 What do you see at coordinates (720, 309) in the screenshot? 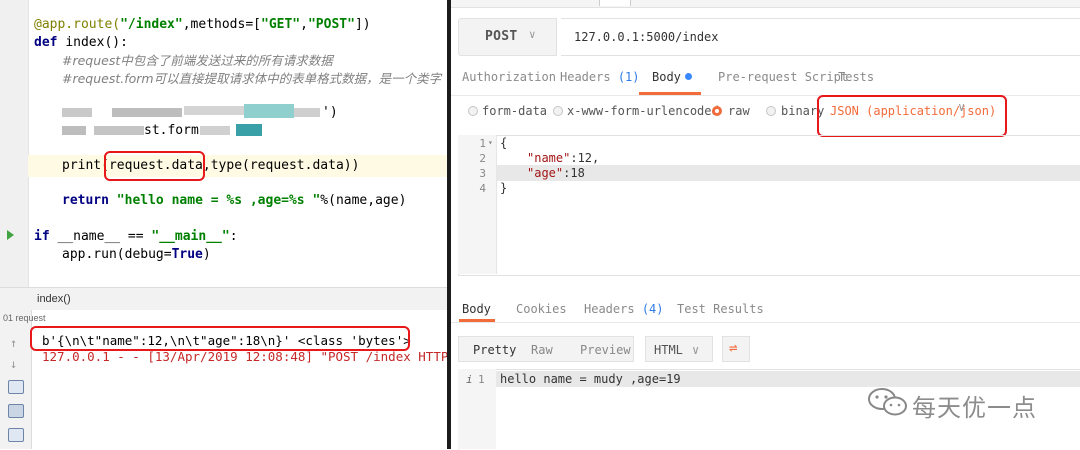
I see `tab-test-results: Test Results` at bounding box center [720, 309].